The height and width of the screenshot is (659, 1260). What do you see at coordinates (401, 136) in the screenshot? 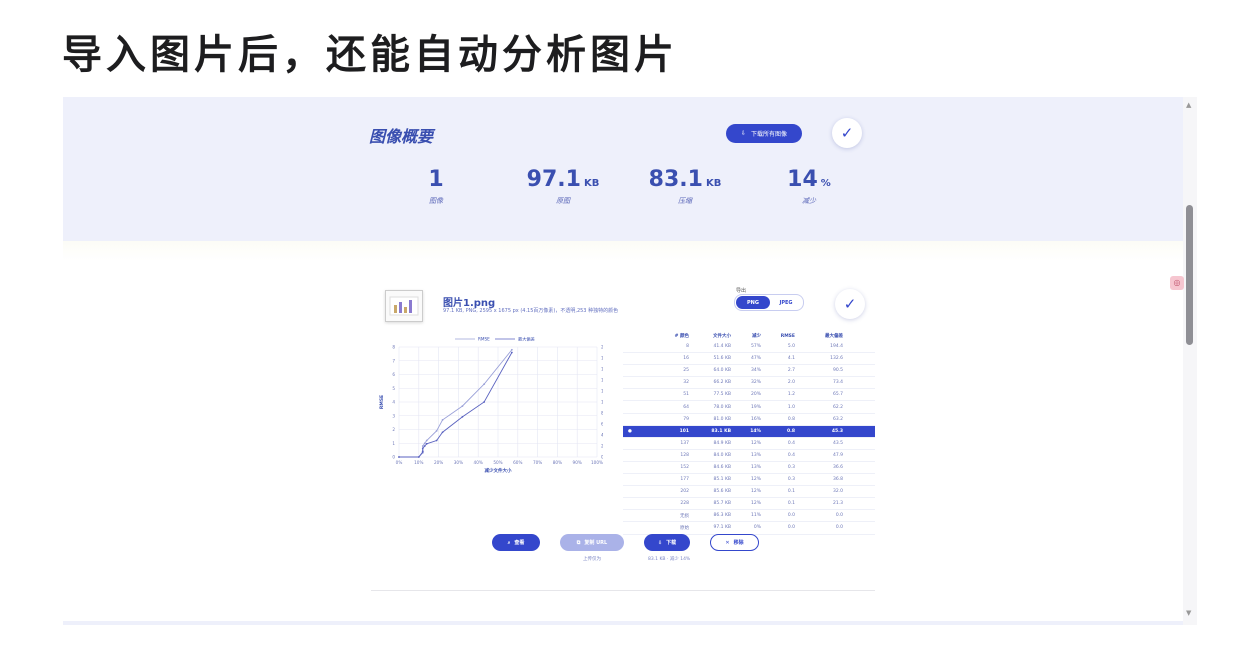
I see `summary-title: 图像概要` at bounding box center [401, 136].